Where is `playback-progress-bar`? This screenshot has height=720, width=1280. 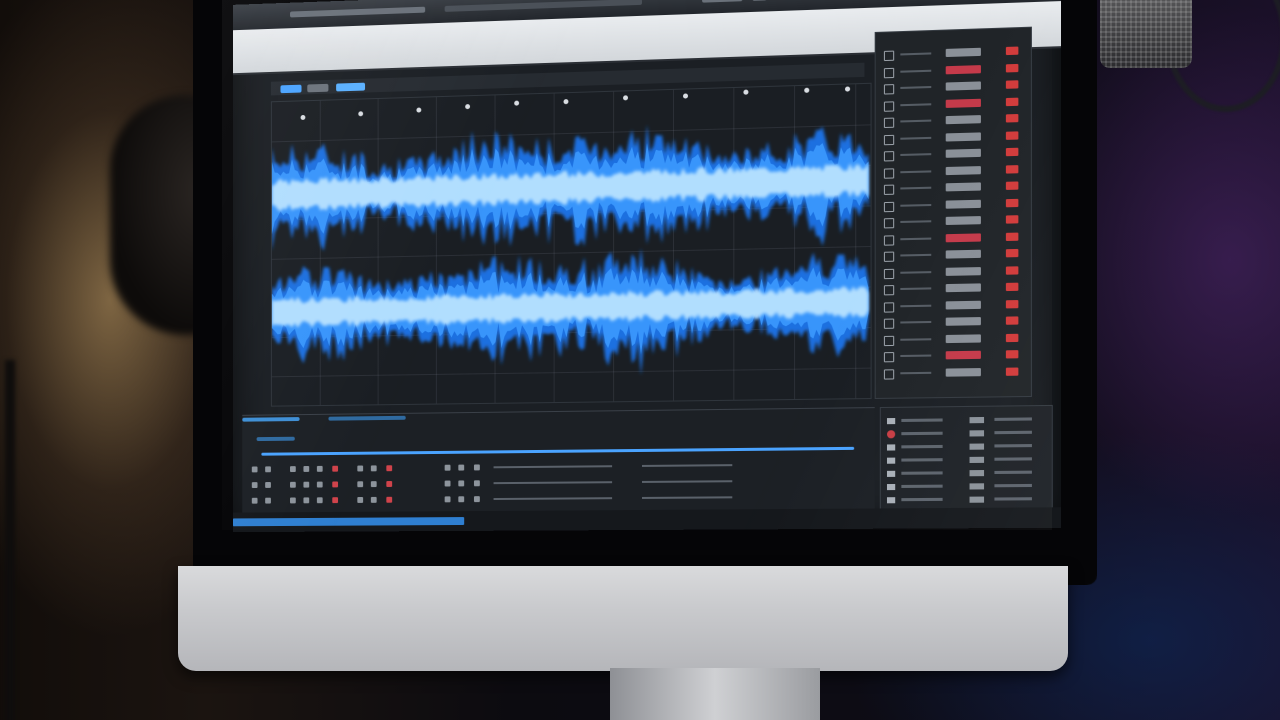
playback-progress-bar is located at coordinates (271, 419).